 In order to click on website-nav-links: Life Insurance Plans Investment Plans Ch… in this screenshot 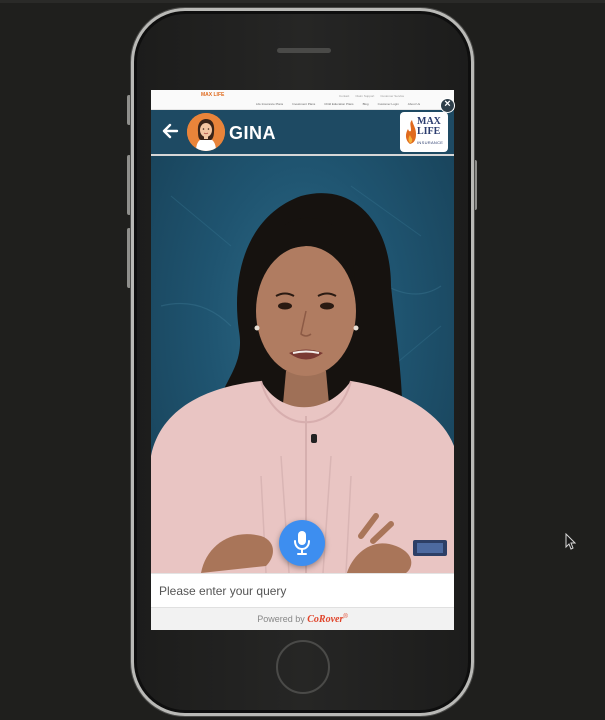, I will do `click(338, 104)`.